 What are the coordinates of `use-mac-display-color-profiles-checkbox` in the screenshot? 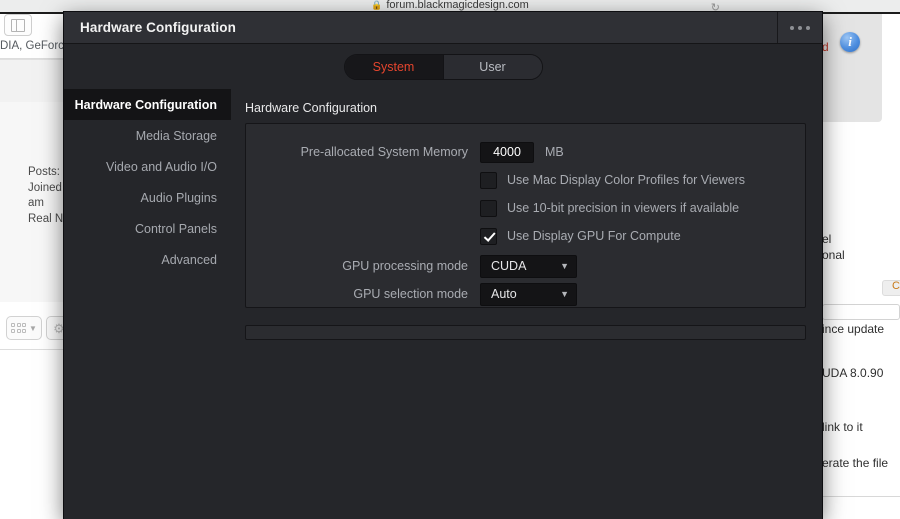 It's located at (488, 180).